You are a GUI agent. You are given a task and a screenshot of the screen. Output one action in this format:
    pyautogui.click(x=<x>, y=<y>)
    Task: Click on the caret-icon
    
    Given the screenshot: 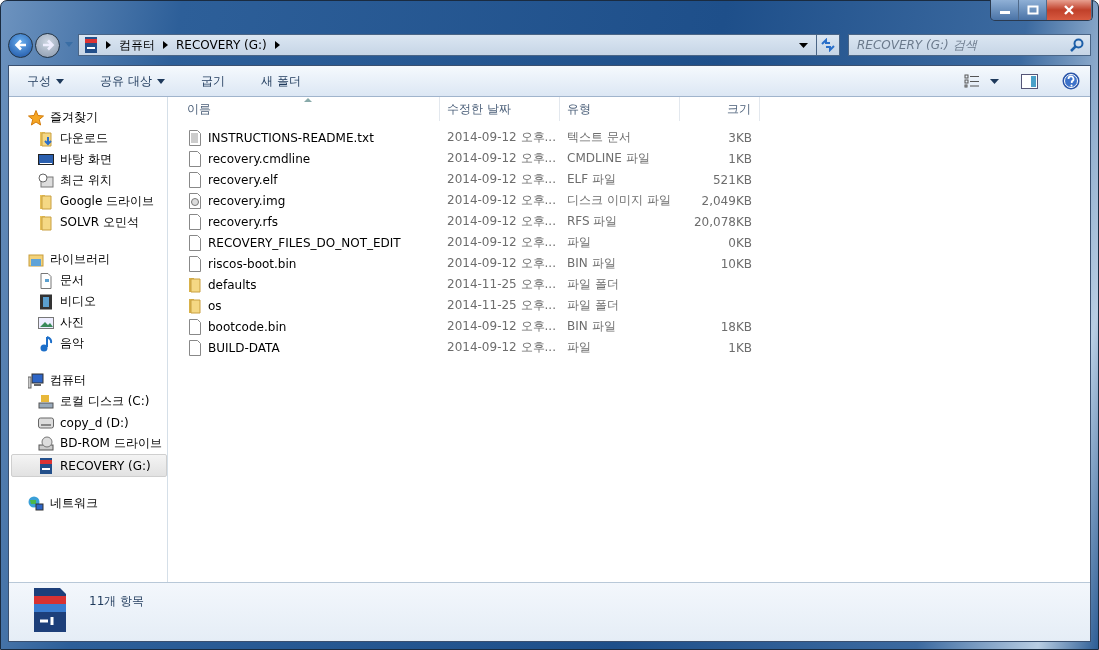 What is the action you would take?
    pyautogui.click(x=160, y=81)
    